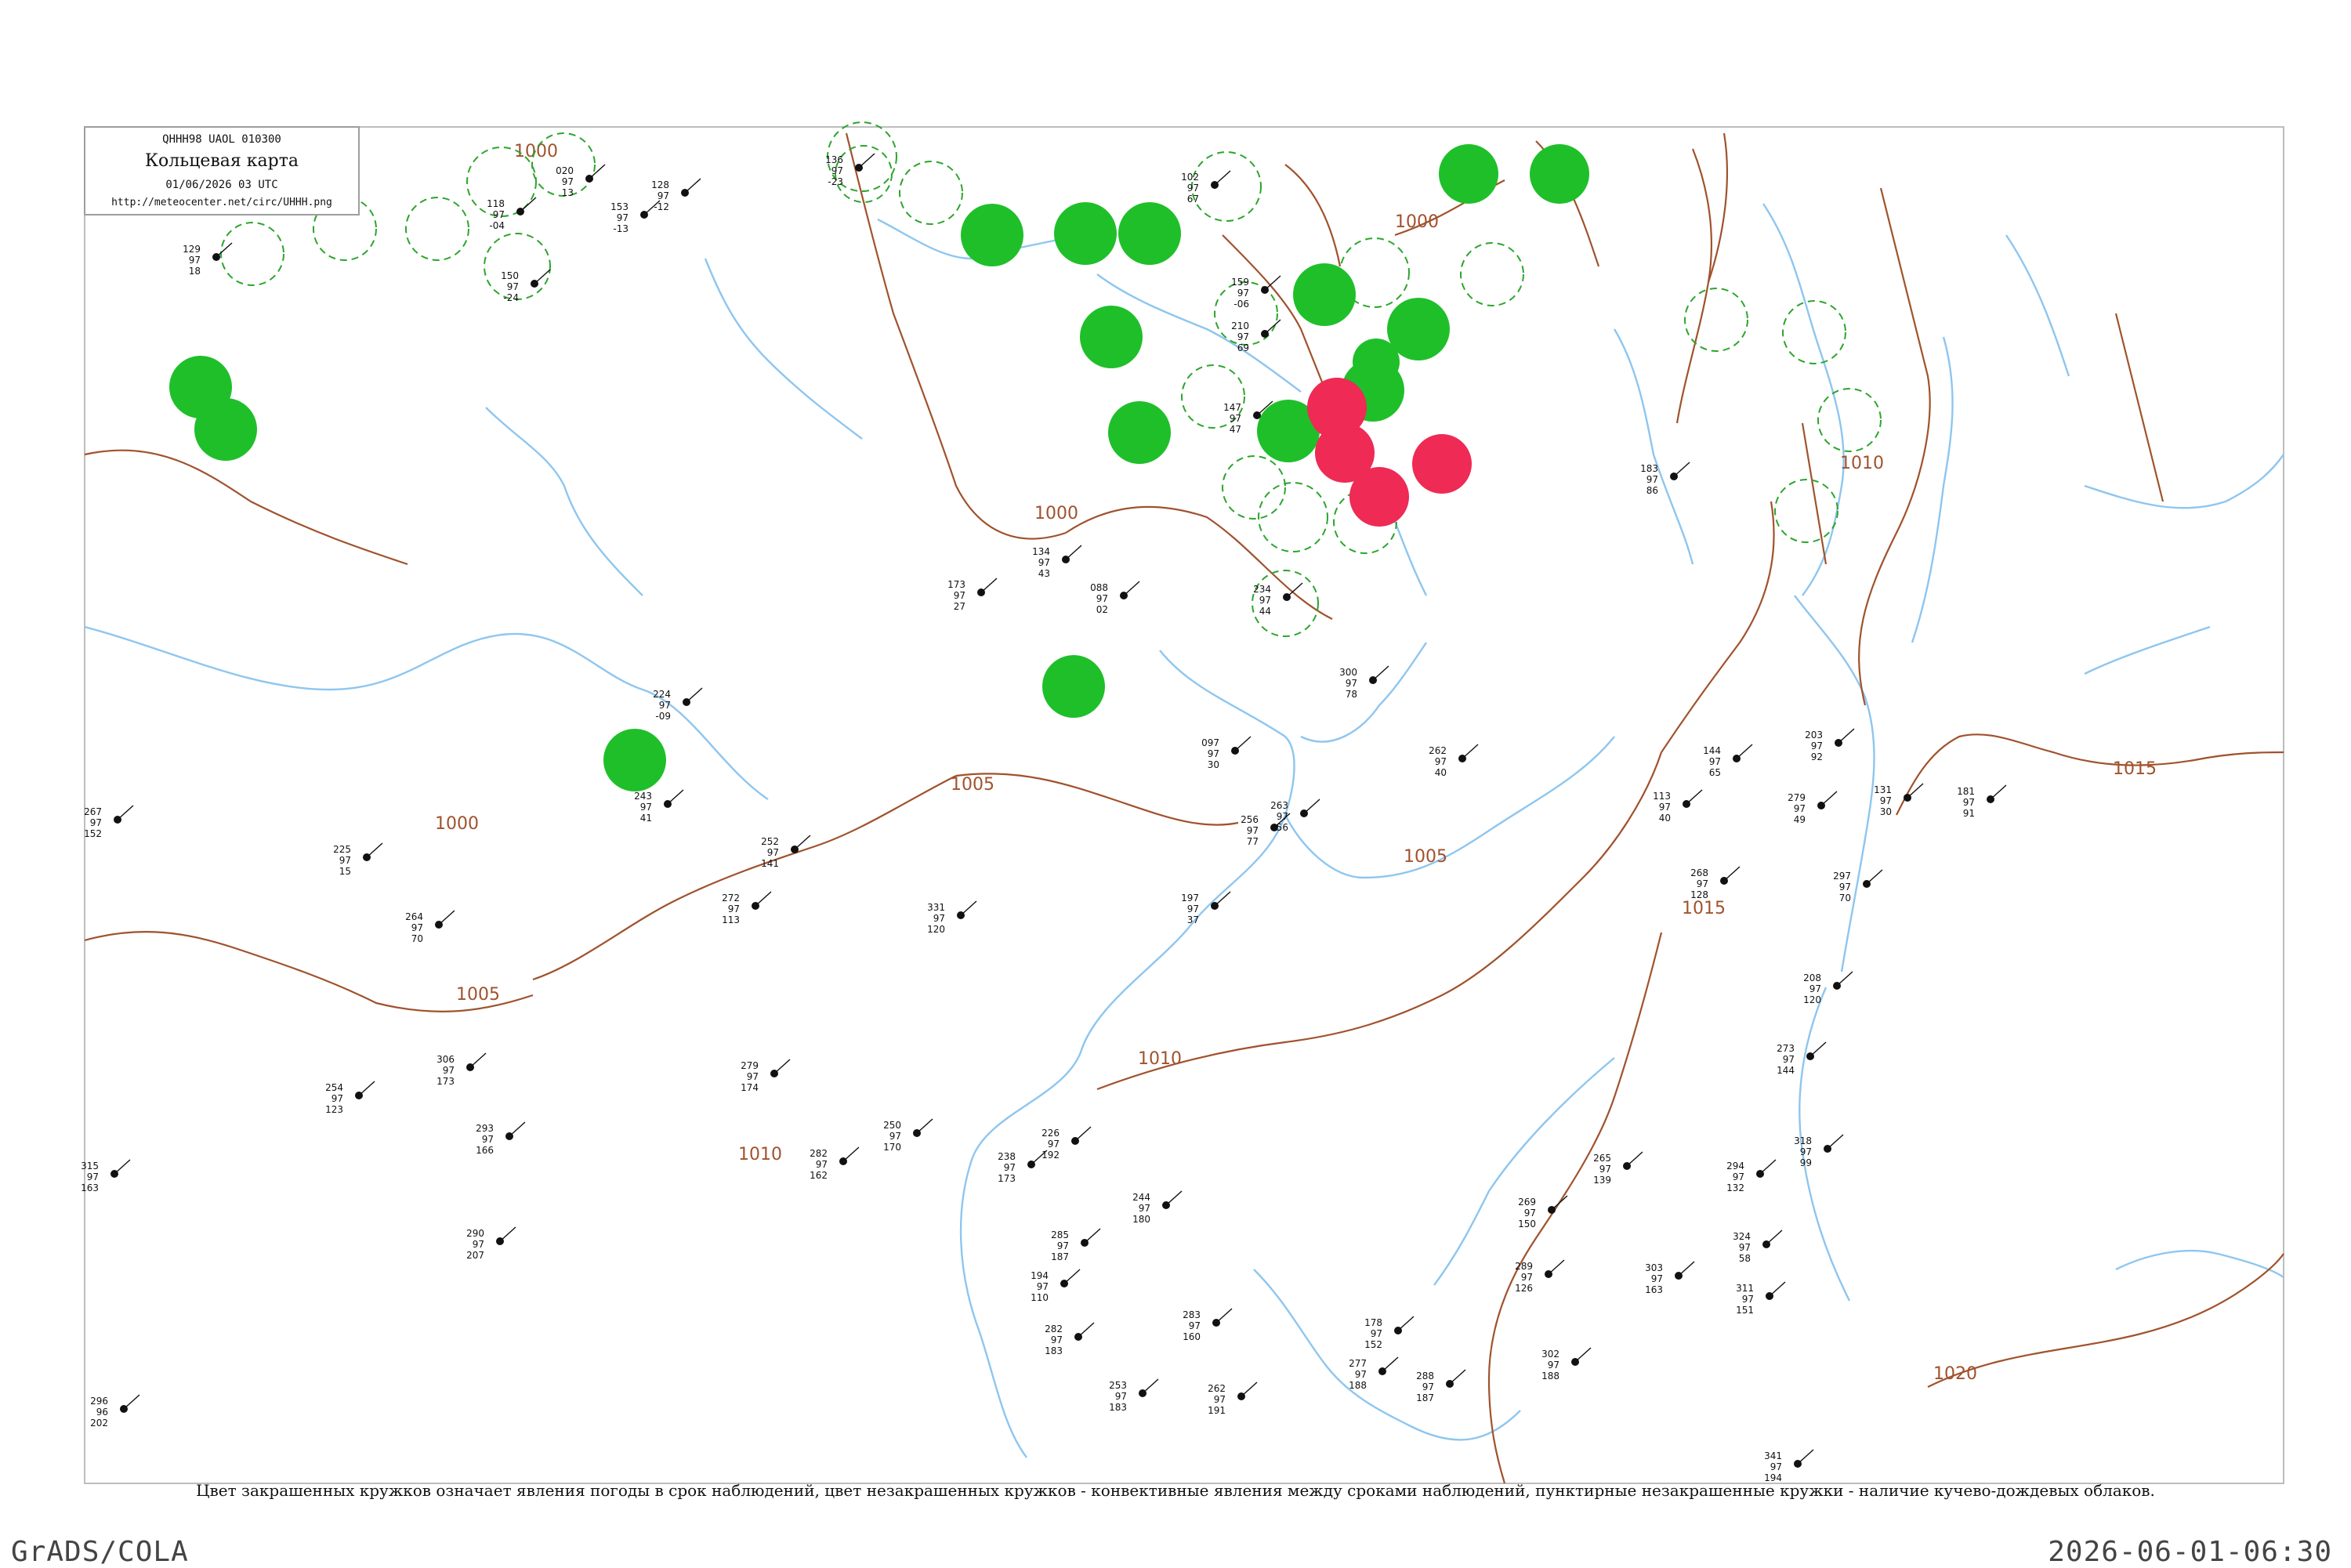 The height and width of the screenshot is (1568, 2351). What do you see at coordinates (501, 1138) in the screenshot?
I see `station-plot: 29397166` at bounding box center [501, 1138].